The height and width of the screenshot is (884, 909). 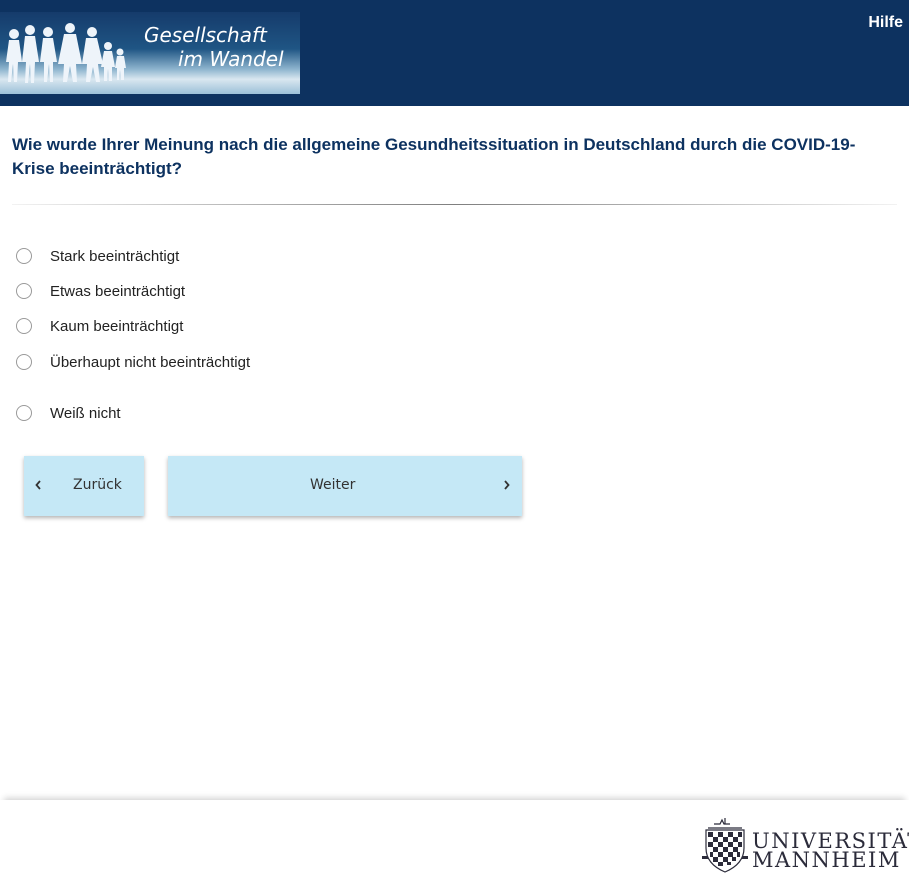 What do you see at coordinates (803, 845) in the screenshot?
I see `universitaet-mannheim-logo: UNIVERSITÄT MANNHEIM` at bounding box center [803, 845].